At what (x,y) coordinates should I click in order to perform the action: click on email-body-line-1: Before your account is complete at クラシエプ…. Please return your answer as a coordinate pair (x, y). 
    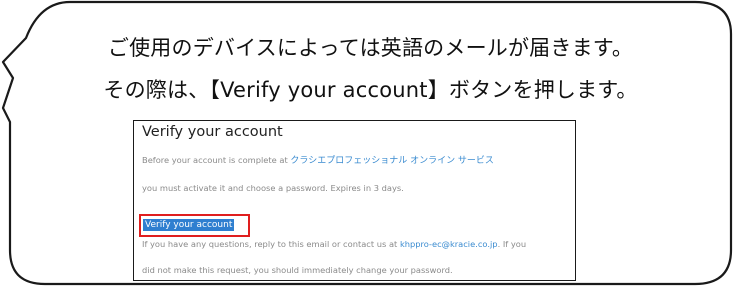
    Looking at the image, I should click on (318, 159).